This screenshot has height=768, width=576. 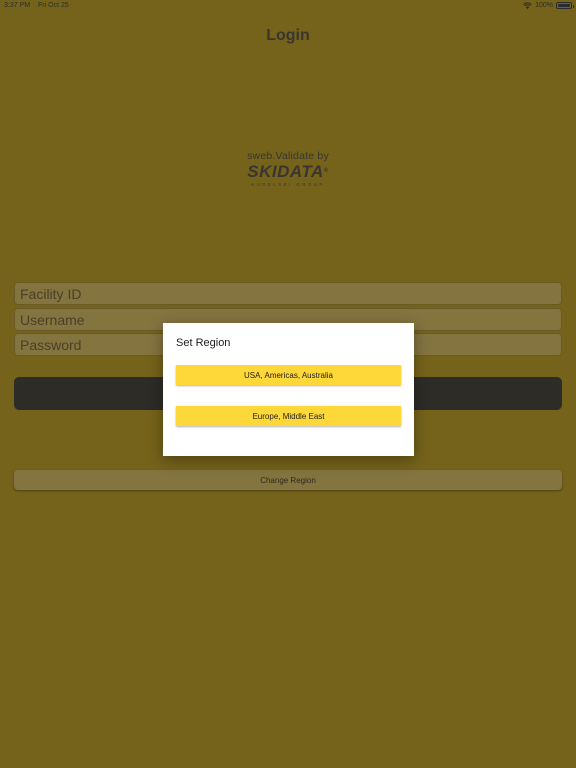 I want to click on region-option-americas: USA, Americas, Australia, so click(x=288, y=375).